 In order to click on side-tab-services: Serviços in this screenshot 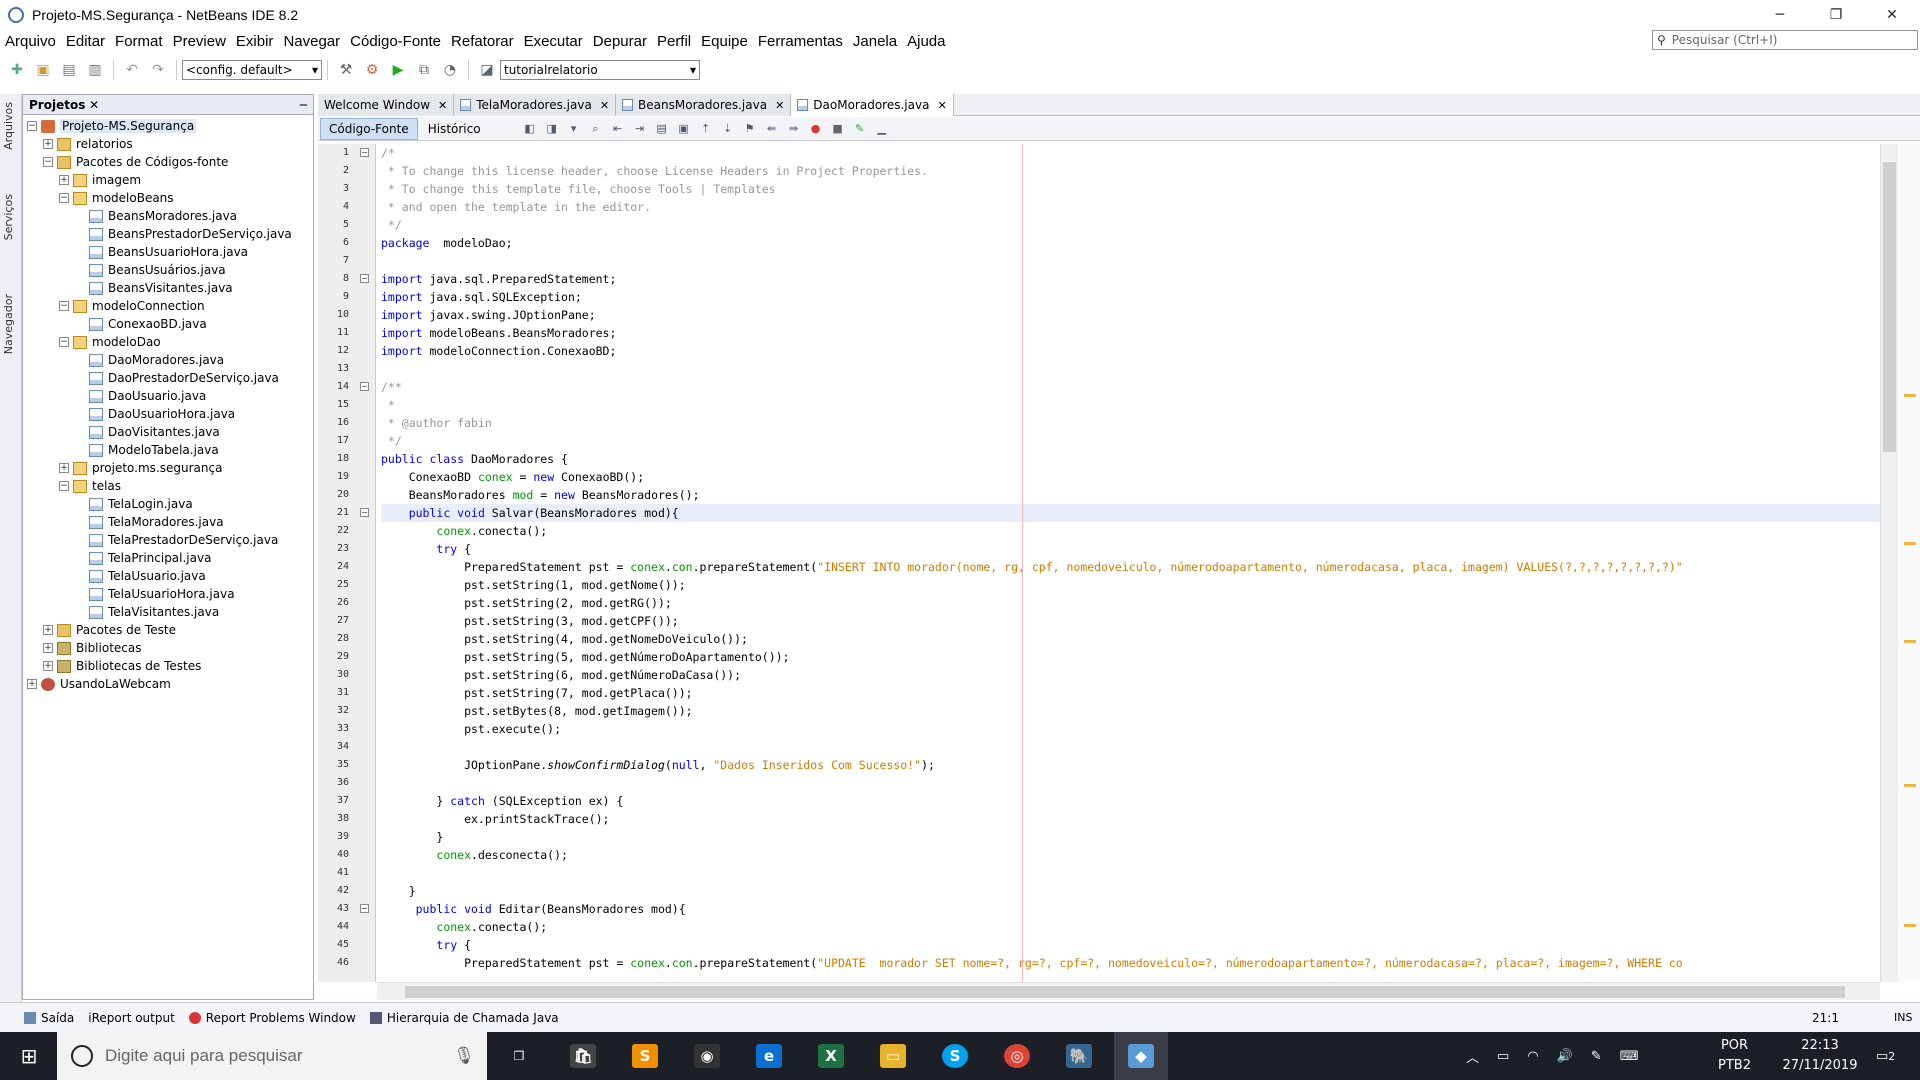, I will do `click(8, 217)`.